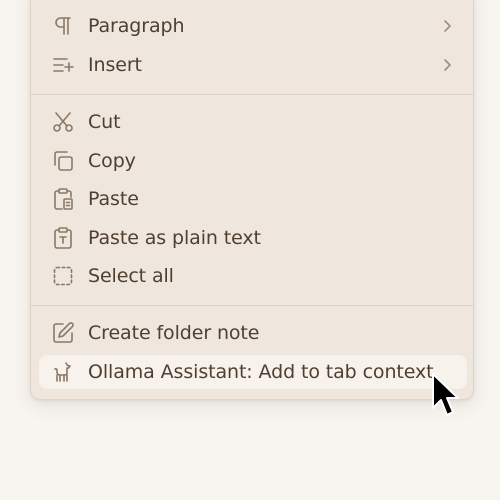 The image size is (500, 500). What do you see at coordinates (63, 161) in the screenshot?
I see `copy-icon` at bounding box center [63, 161].